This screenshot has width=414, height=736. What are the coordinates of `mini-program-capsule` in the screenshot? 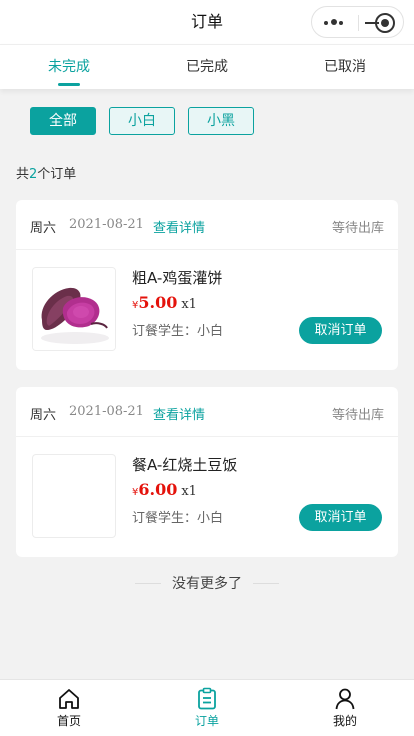 It's located at (357, 22).